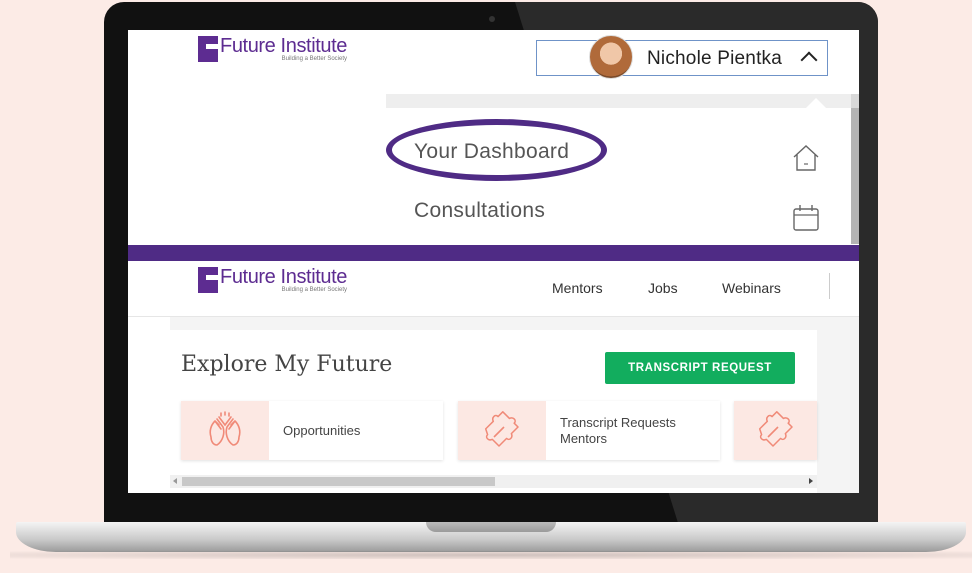 Image resolution: width=972 pixels, height=573 pixels. I want to click on tile-opportunities: Opportunities, so click(312, 430).